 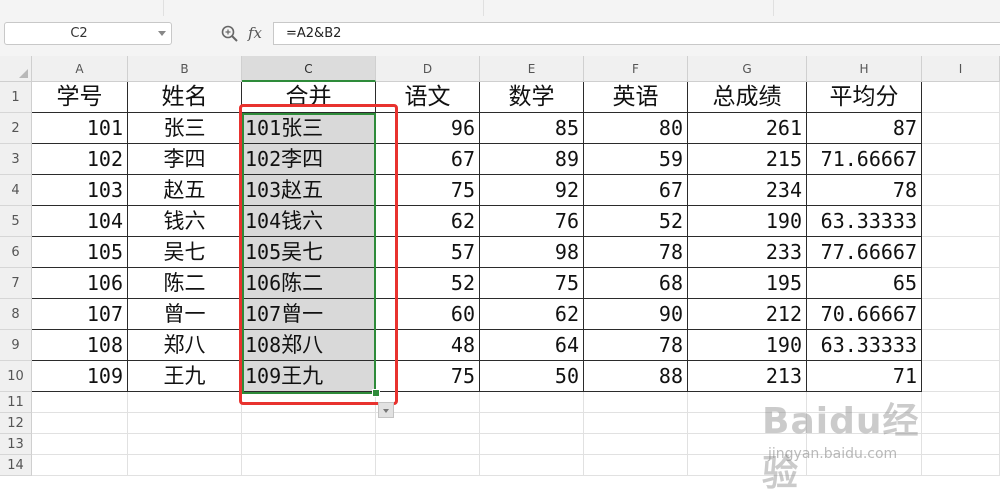 What do you see at coordinates (16, 221) in the screenshot?
I see `row-header-5: 5` at bounding box center [16, 221].